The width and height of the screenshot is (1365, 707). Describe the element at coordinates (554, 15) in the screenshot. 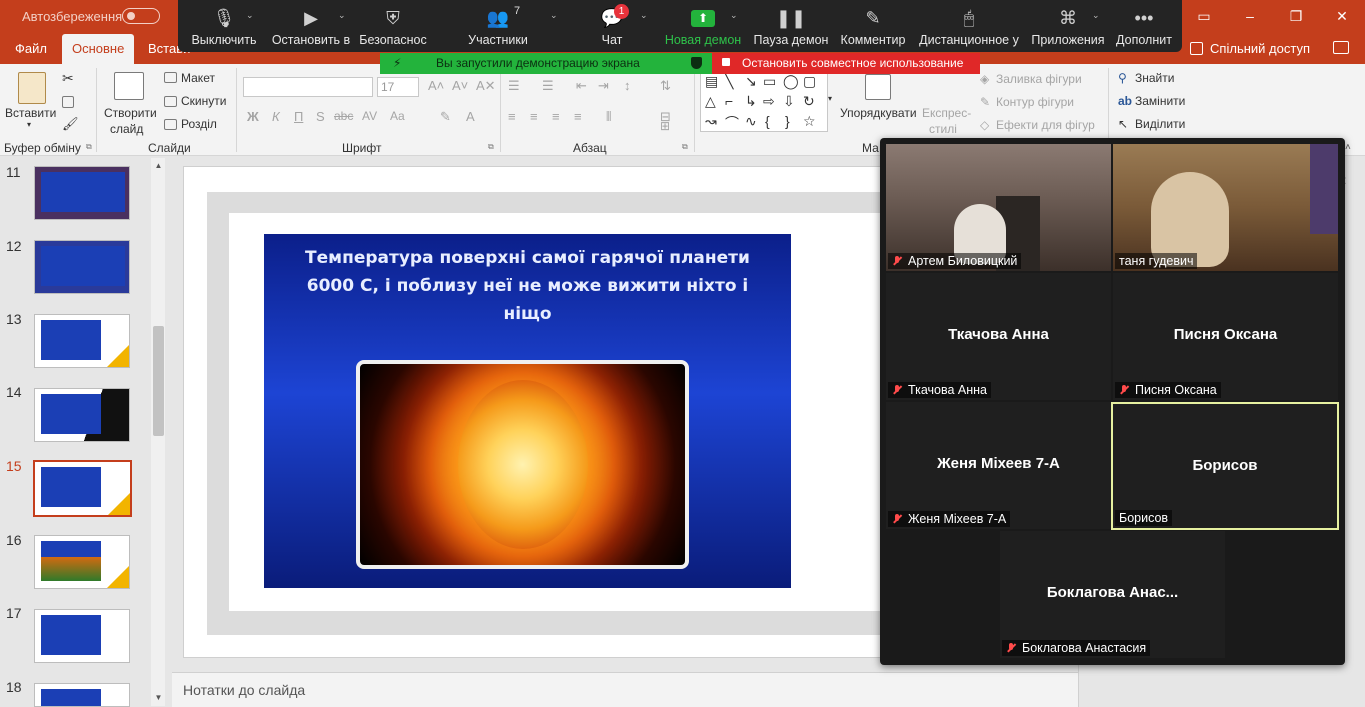

I see `participants-options-caret: ⌄` at that location.